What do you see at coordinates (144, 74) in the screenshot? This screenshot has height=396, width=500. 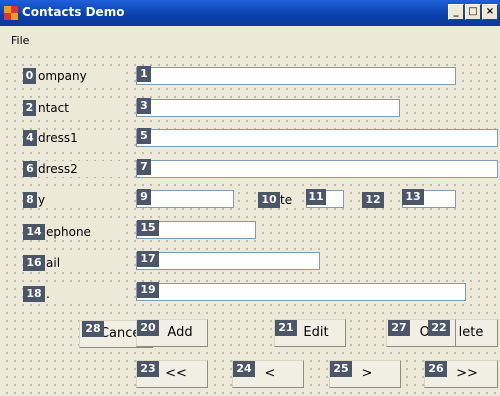 I see `tab-index-badge: 1` at bounding box center [144, 74].